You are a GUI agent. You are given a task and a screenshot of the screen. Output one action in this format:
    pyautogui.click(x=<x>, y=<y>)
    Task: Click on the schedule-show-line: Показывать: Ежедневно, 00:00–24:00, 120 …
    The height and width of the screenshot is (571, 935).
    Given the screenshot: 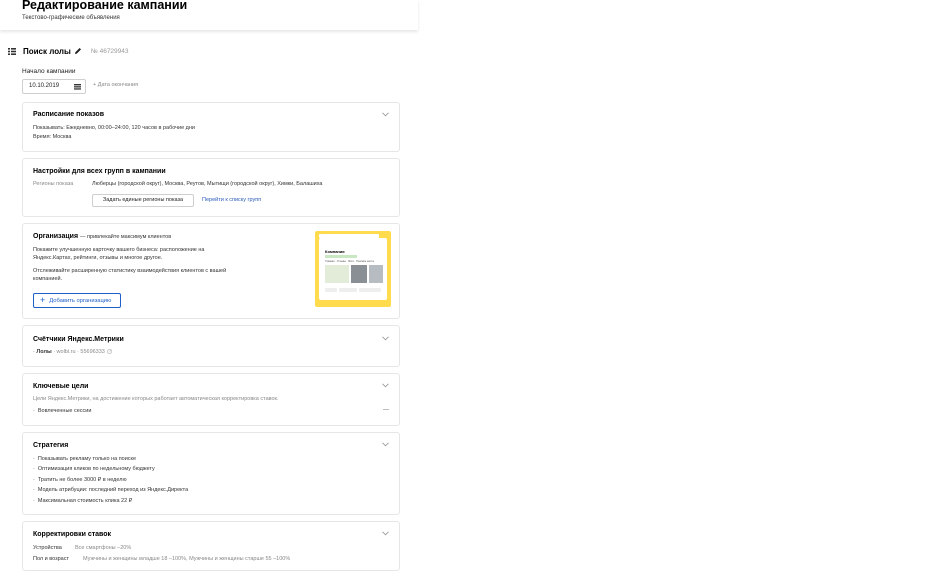 What is the action you would take?
    pyautogui.click(x=114, y=128)
    